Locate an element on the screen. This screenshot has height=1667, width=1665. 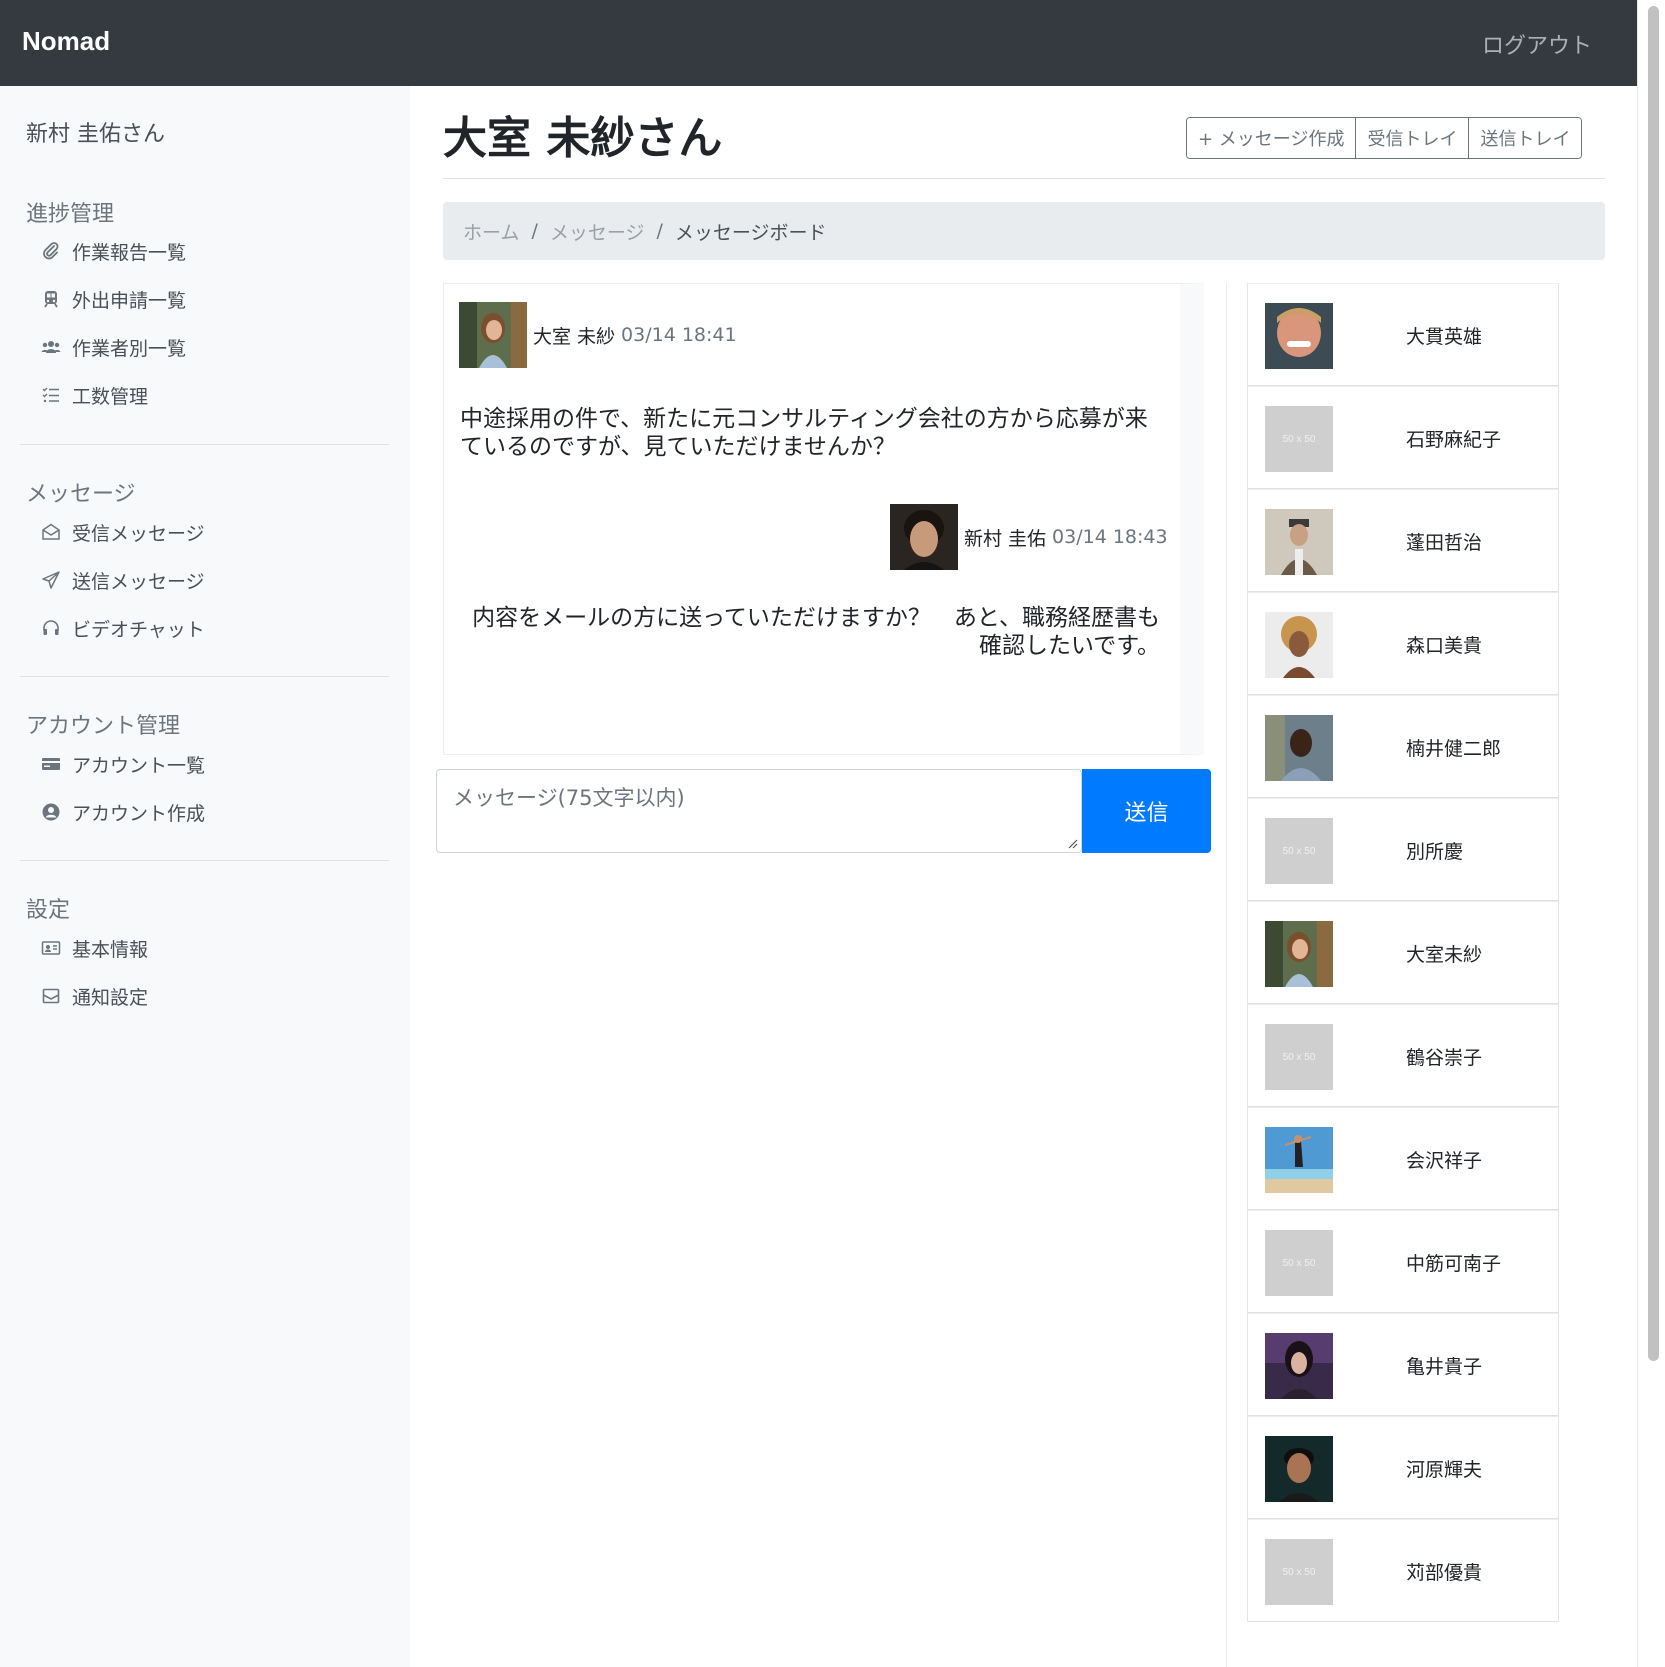
inbox-button: 受信トレイ is located at coordinates (1413, 138).